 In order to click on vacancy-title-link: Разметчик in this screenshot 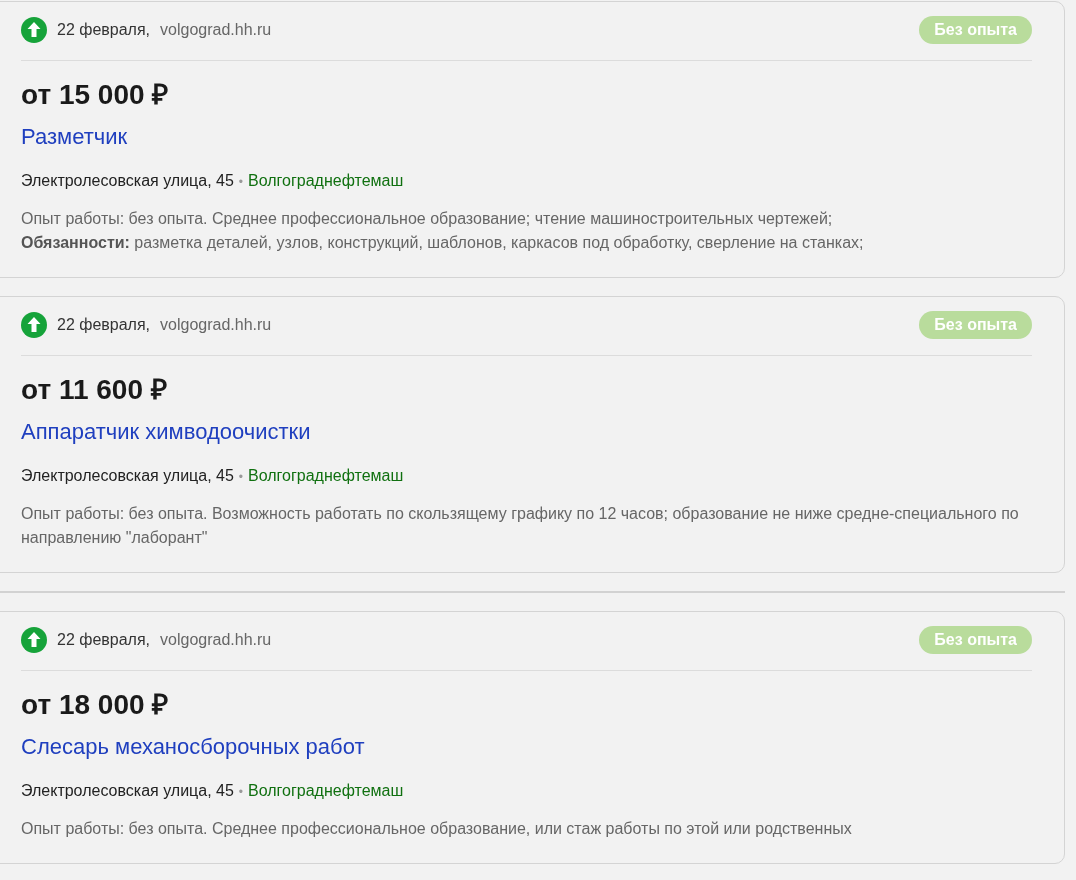, I will do `click(74, 137)`.